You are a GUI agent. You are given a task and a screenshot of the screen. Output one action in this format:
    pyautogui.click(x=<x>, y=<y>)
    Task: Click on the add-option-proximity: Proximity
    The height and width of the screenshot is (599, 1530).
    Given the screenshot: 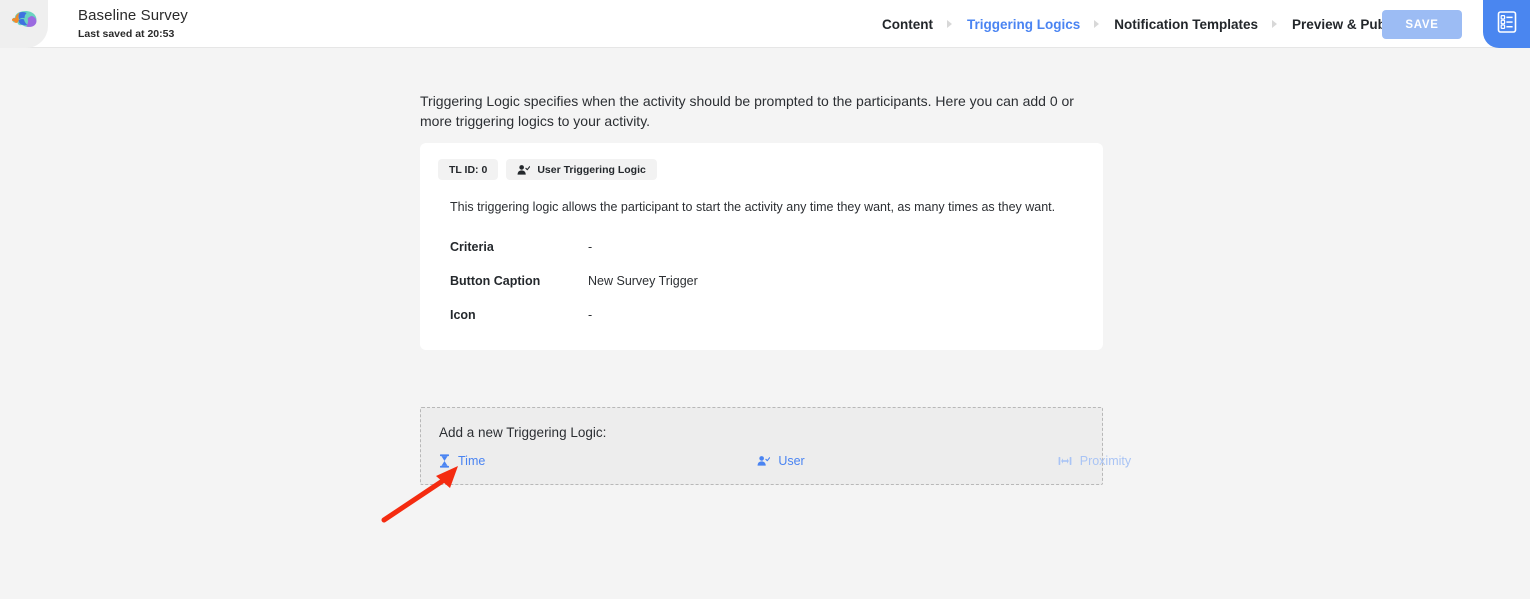 What is the action you would take?
    pyautogui.click(x=1094, y=461)
    